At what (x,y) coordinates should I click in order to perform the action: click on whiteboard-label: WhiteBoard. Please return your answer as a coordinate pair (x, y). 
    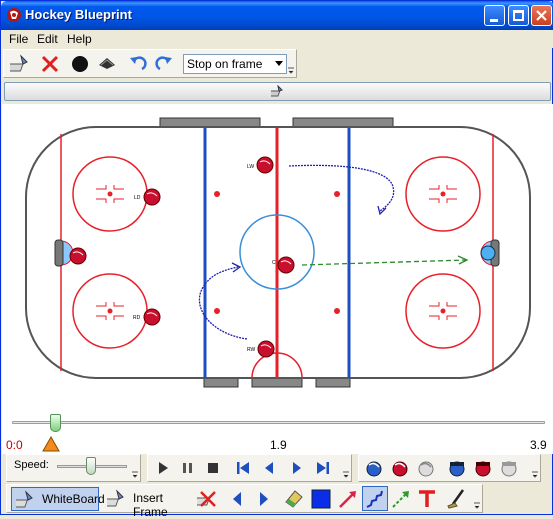
    Looking at the image, I should click on (73, 499).